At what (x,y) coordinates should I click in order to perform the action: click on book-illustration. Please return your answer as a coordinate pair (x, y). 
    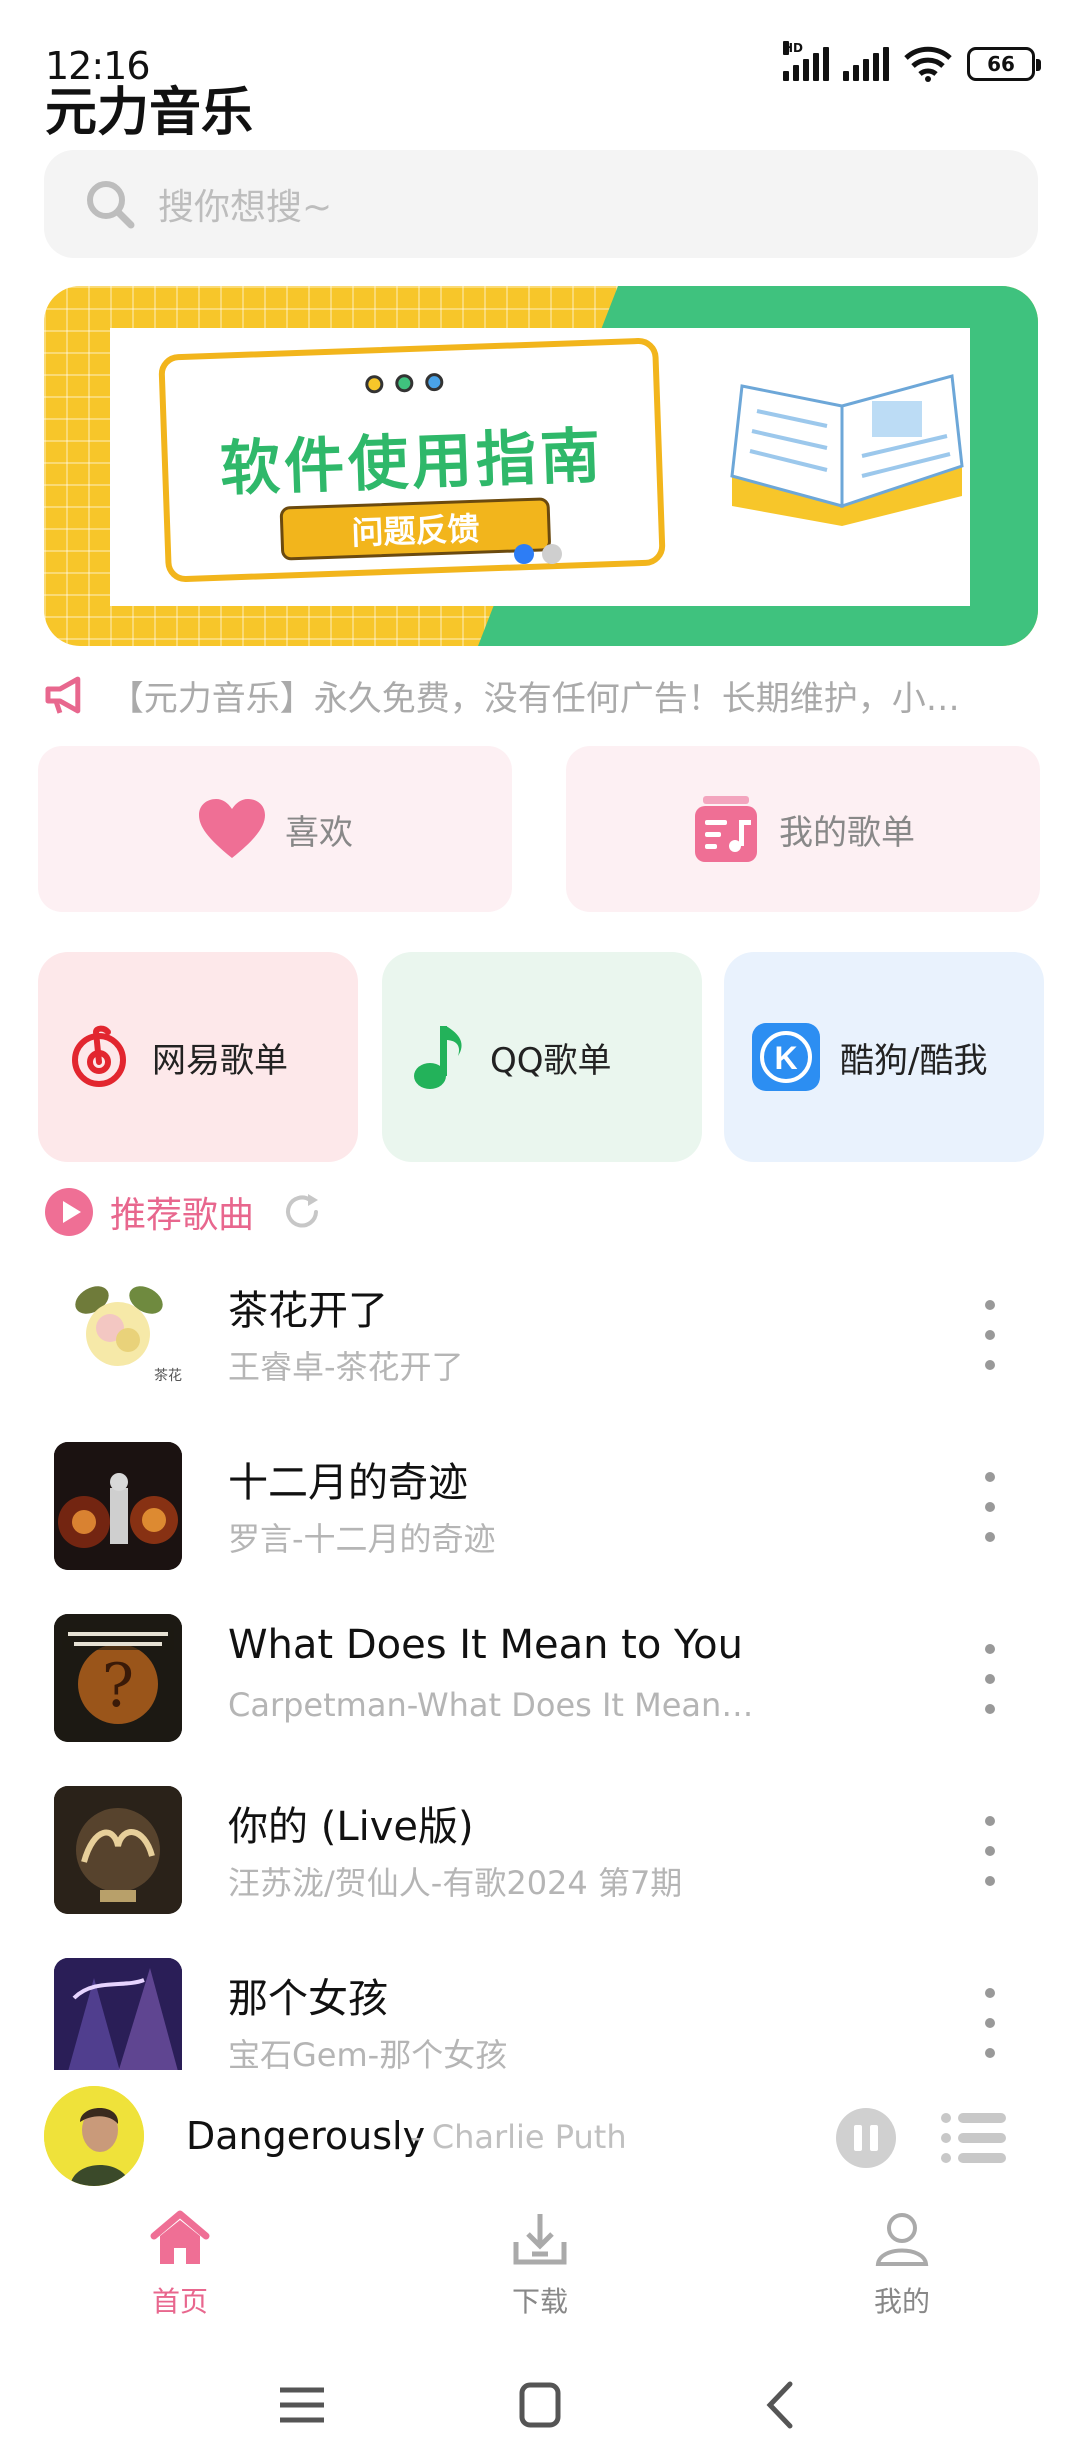
    Looking at the image, I should click on (847, 450).